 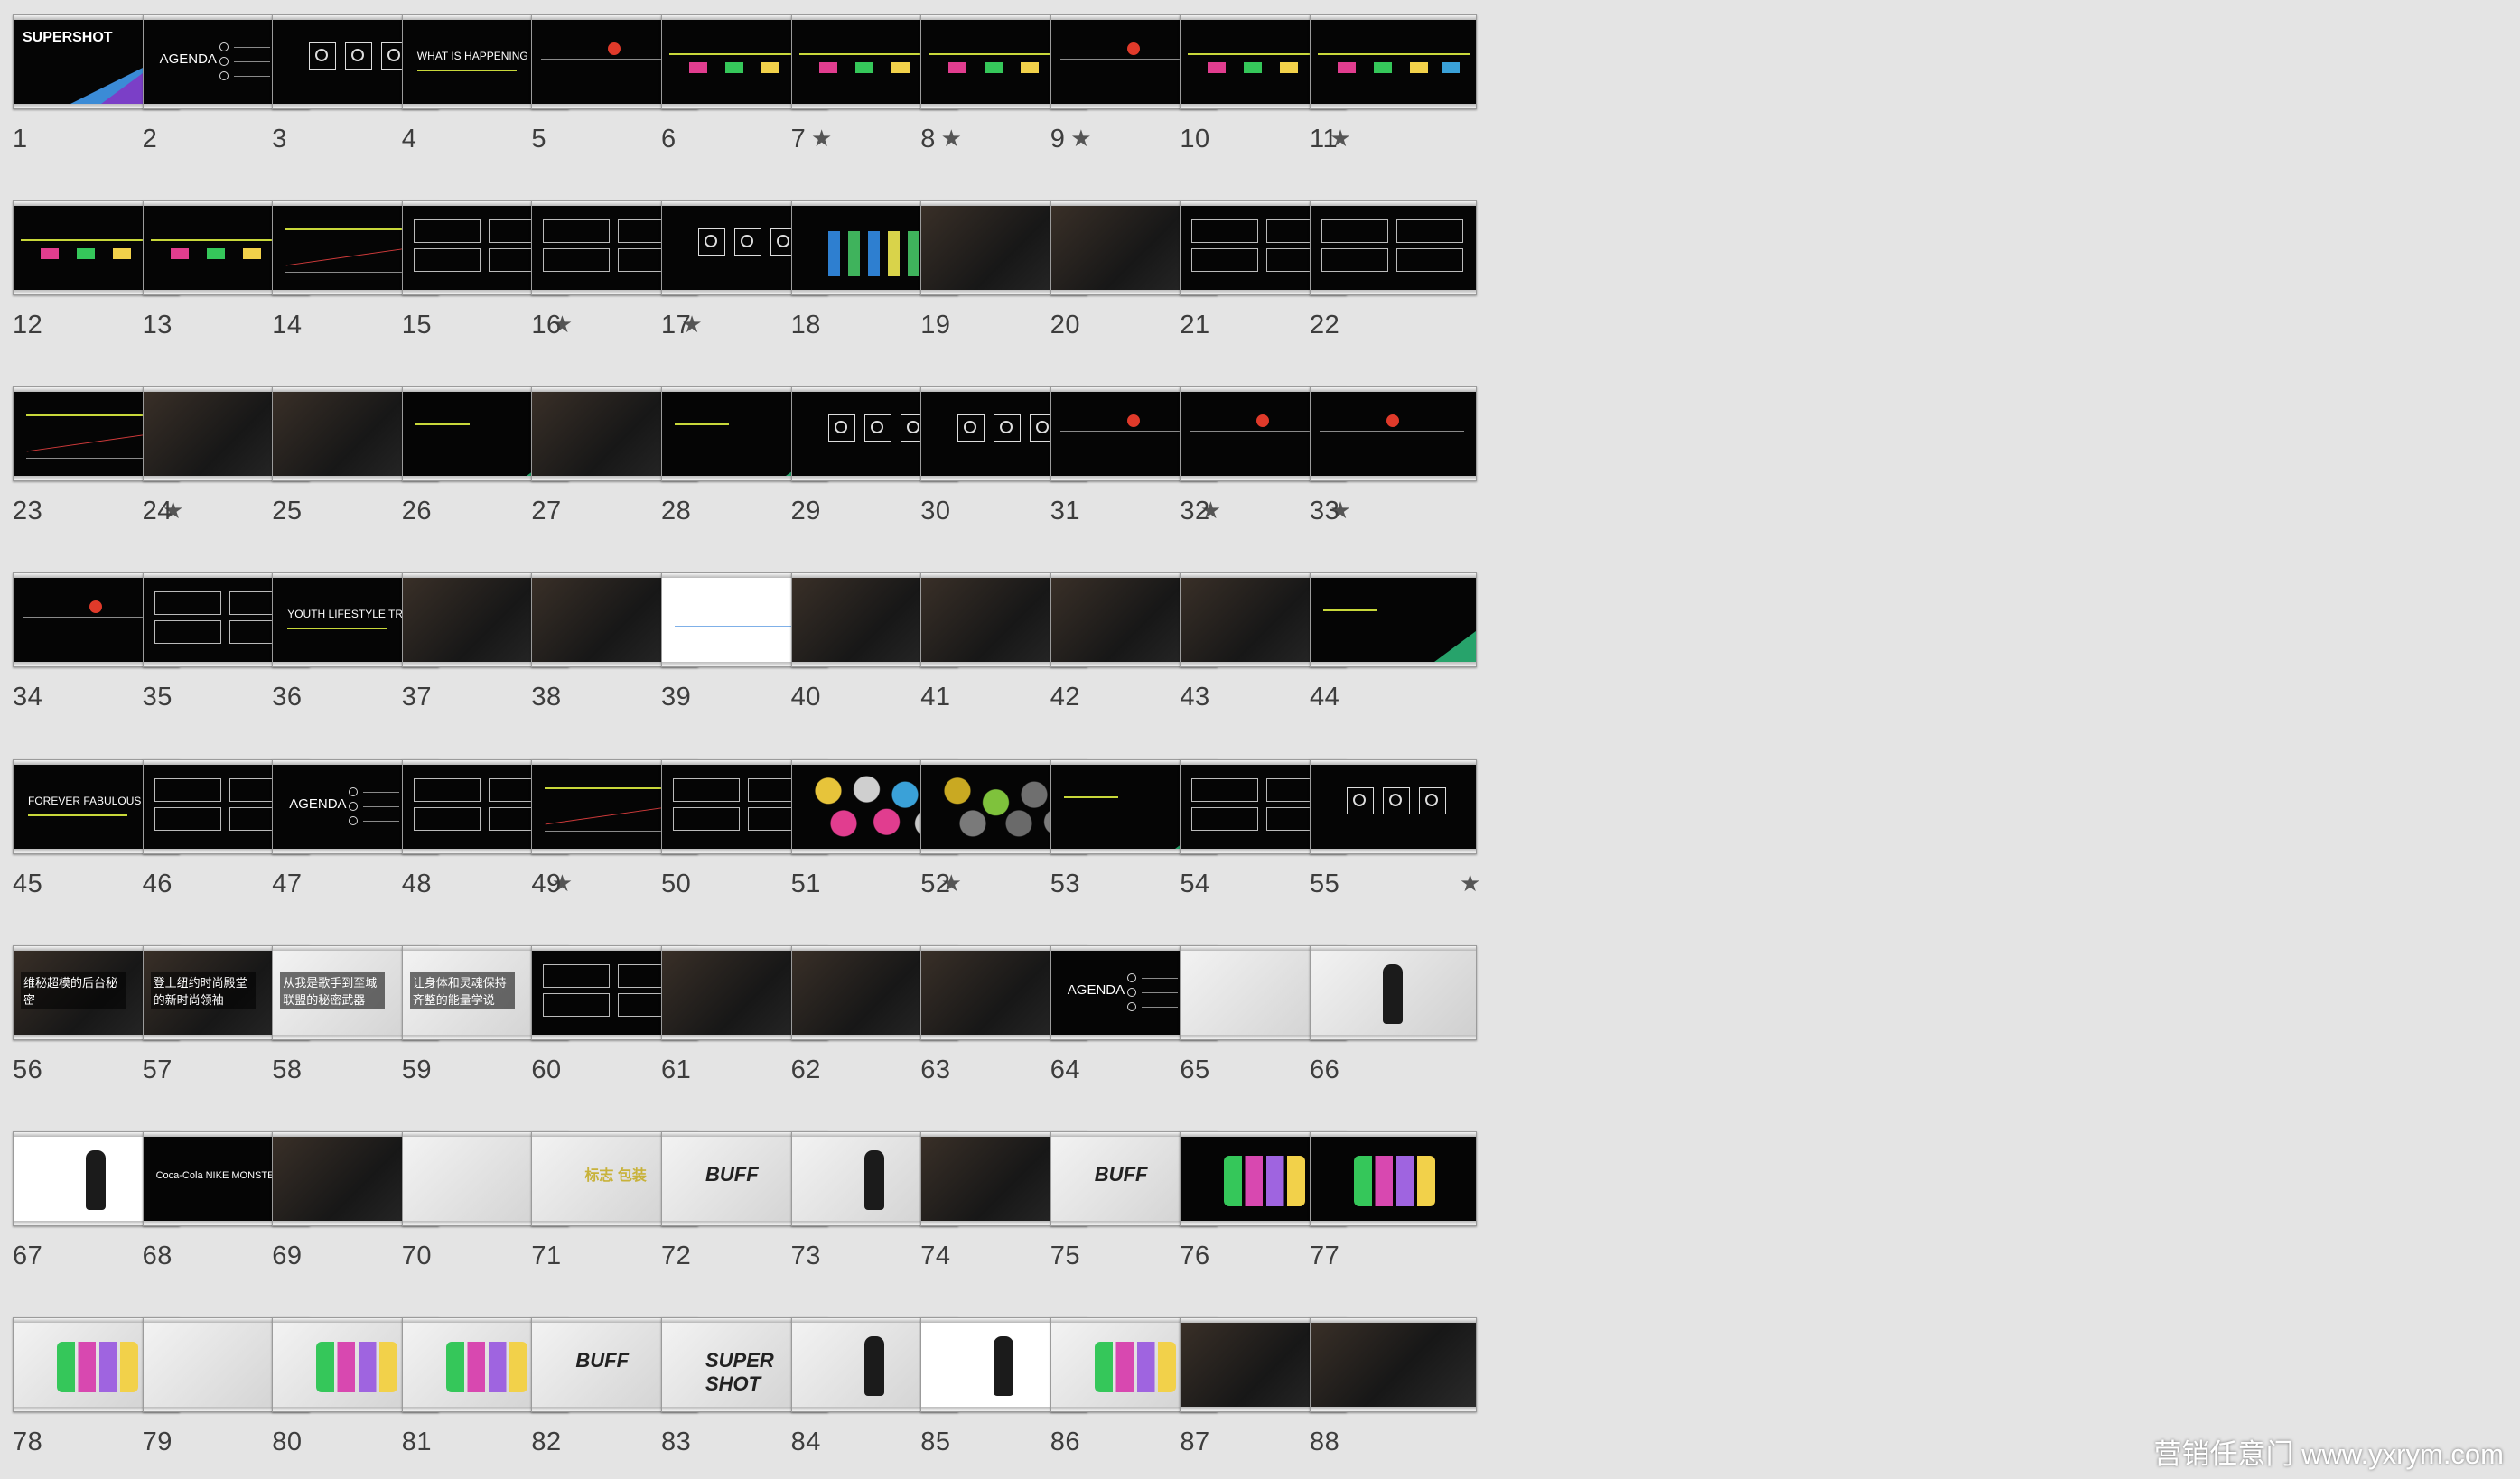 I want to click on slide-number: 30, so click(x=935, y=511).